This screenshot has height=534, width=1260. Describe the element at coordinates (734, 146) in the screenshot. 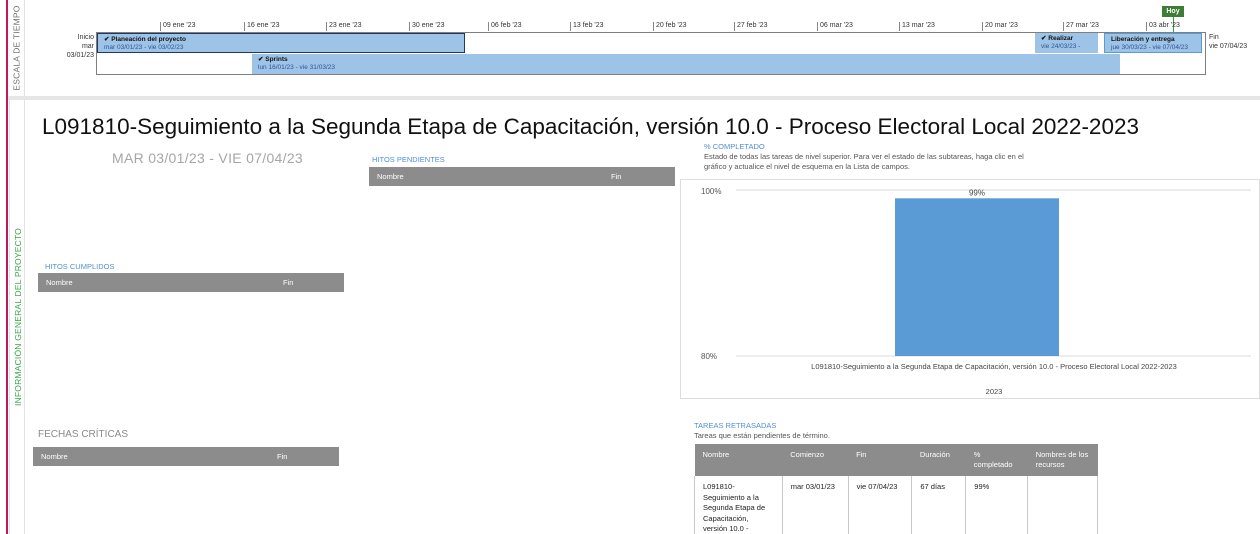

I see `completado-title: % COMPLETADO` at that location.